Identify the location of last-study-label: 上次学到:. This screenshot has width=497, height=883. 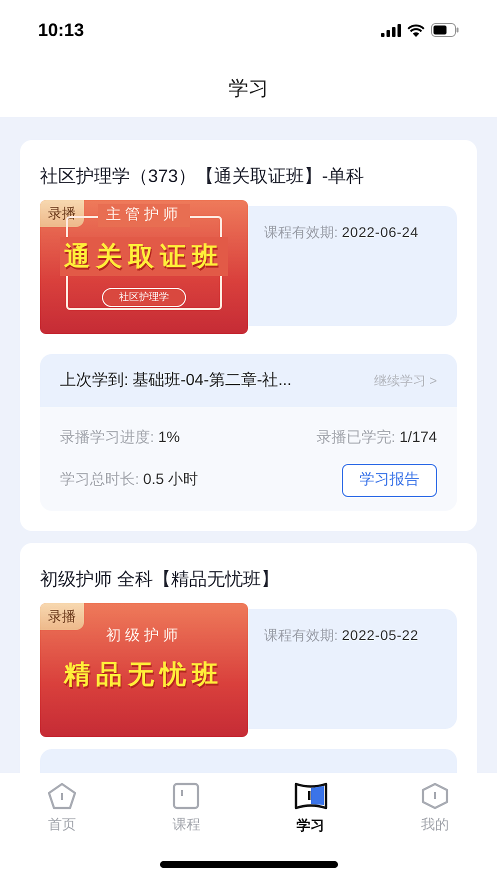
(94, 380).